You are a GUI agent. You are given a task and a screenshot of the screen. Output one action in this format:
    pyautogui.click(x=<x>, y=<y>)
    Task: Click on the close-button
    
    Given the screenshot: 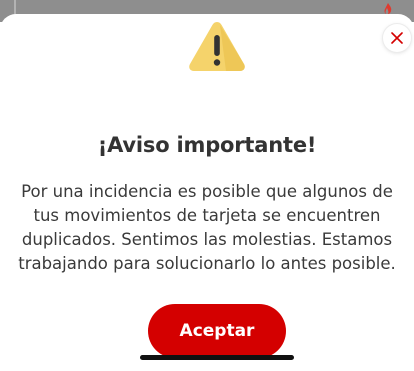 What is the action you would take?
    pyautogui.click(x=397, y=38)
    